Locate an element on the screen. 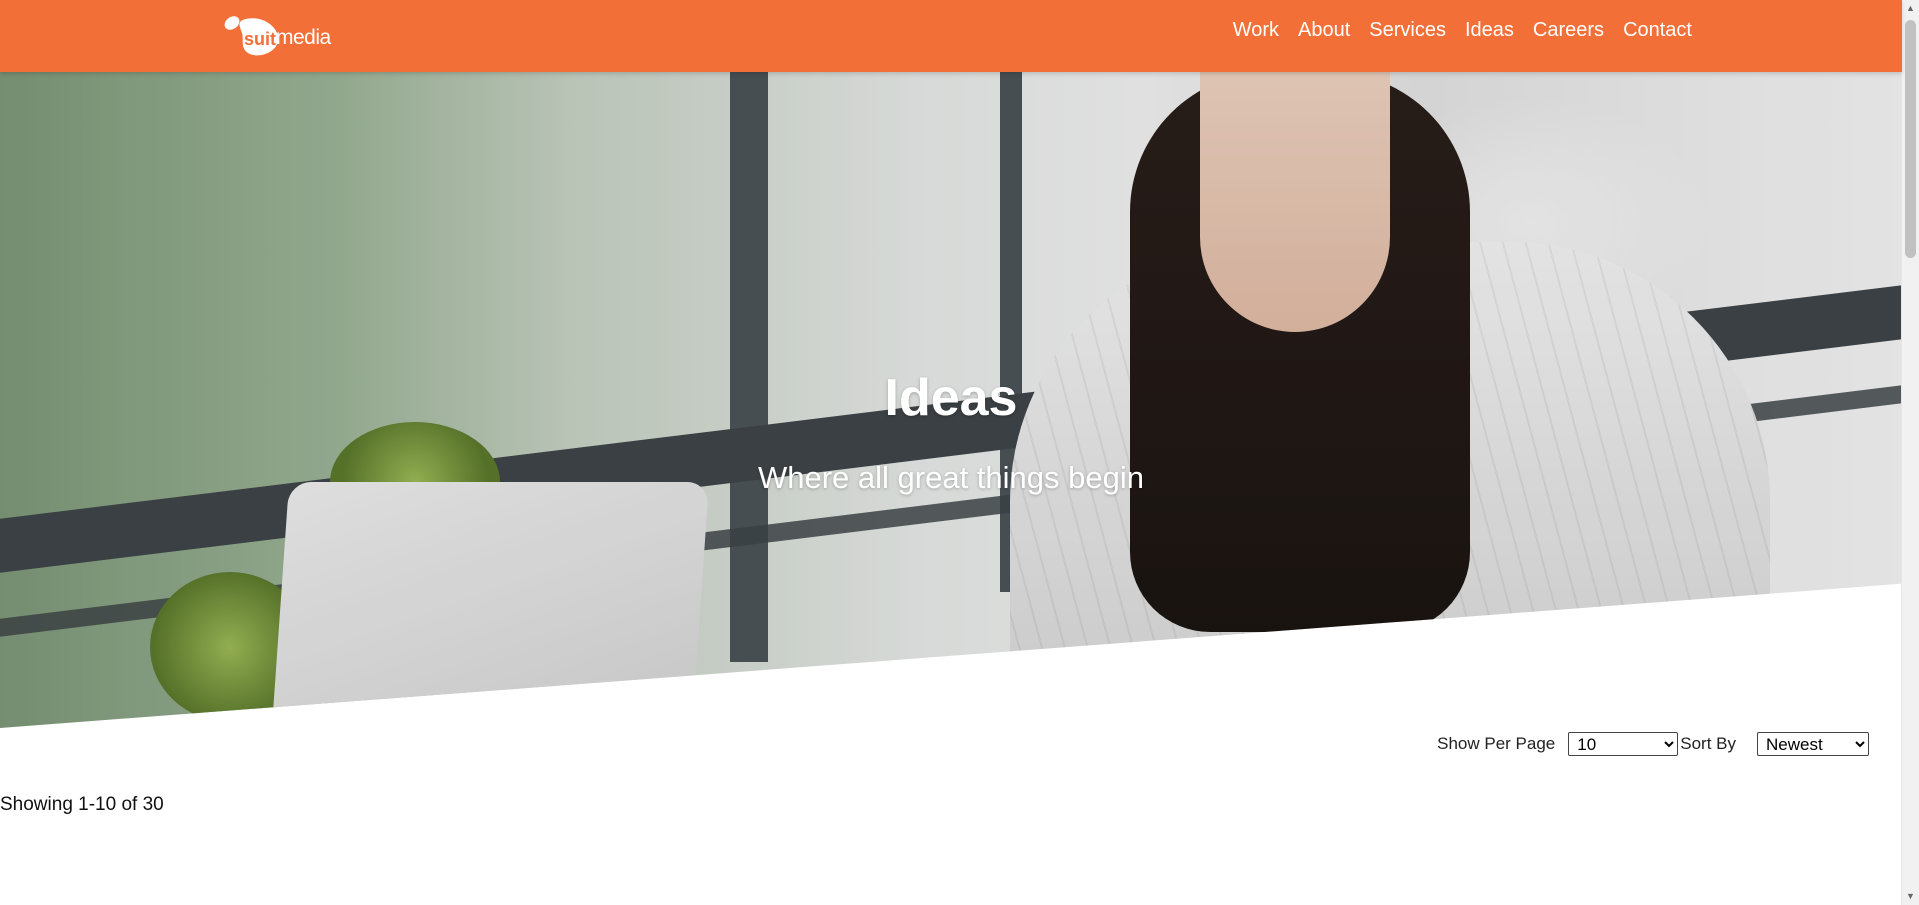 Image resolution: width=1919 pixels, height=905 pixels. nav-ideas: Ideas is located at coordinates (1489, 30).